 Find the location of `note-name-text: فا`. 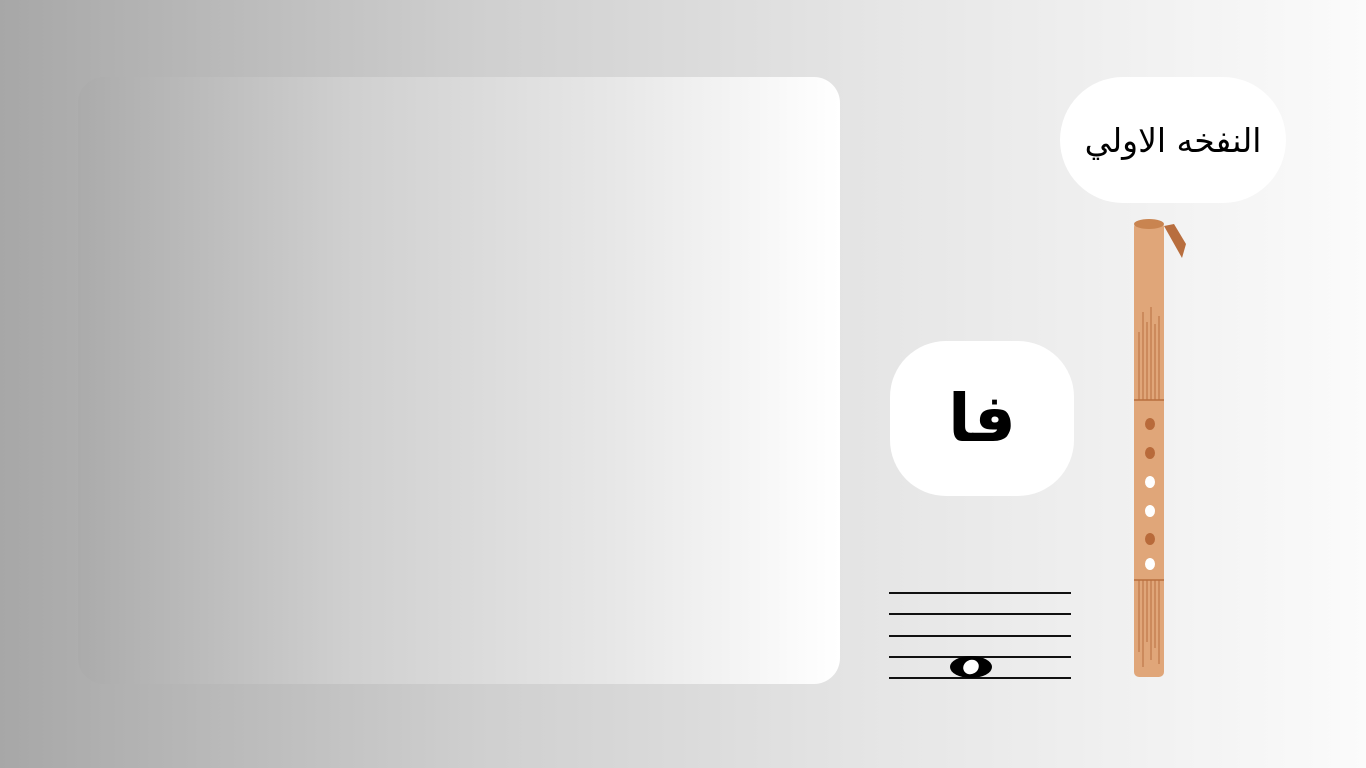

note-name-text: فا is located at coordinates (982, 418).